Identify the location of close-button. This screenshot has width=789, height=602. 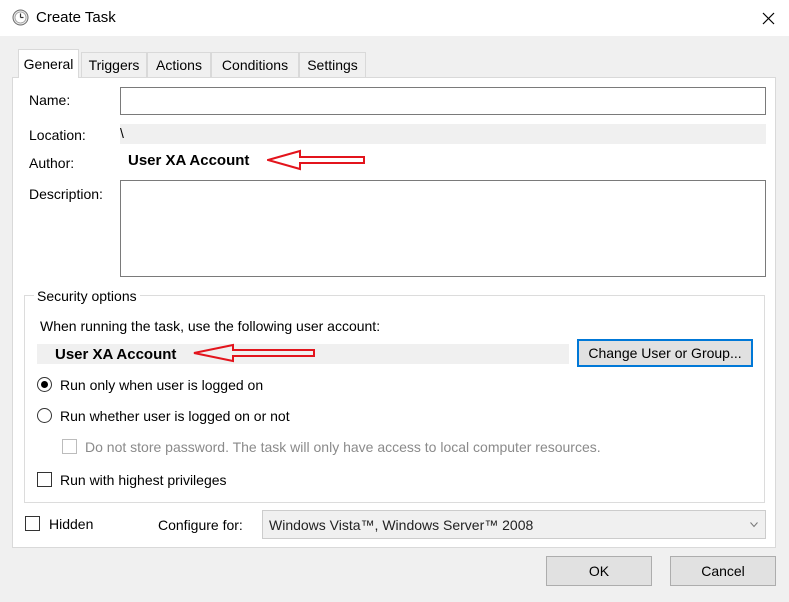
(768, 18).